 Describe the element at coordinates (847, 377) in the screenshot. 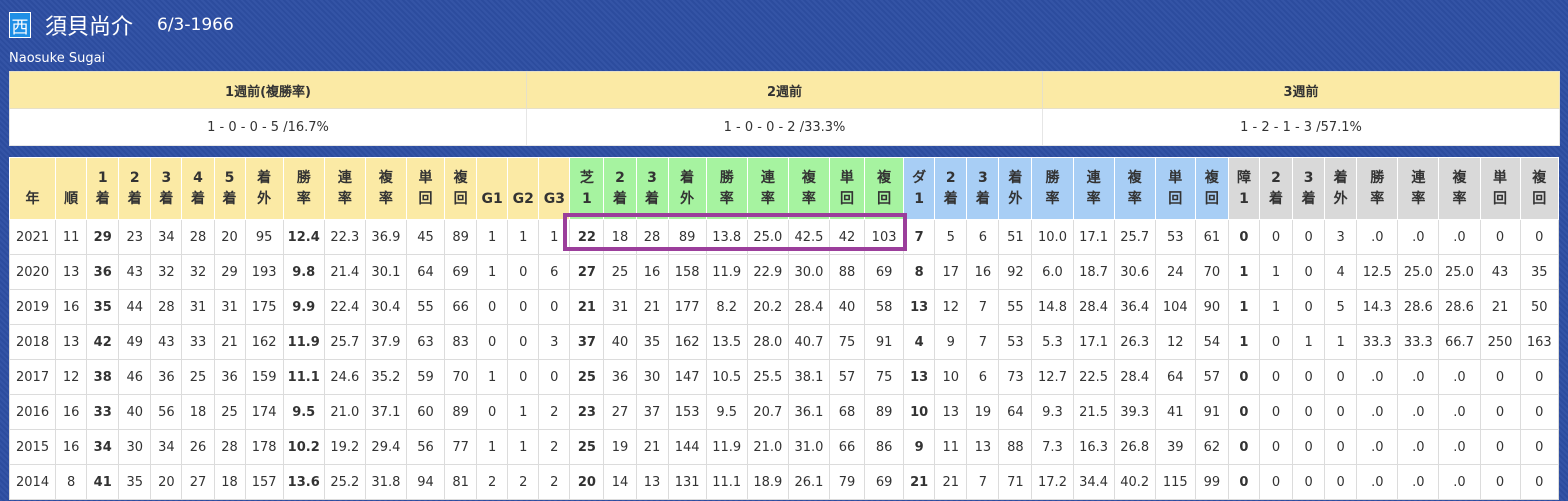

I see `table-cell: 57` at that location.